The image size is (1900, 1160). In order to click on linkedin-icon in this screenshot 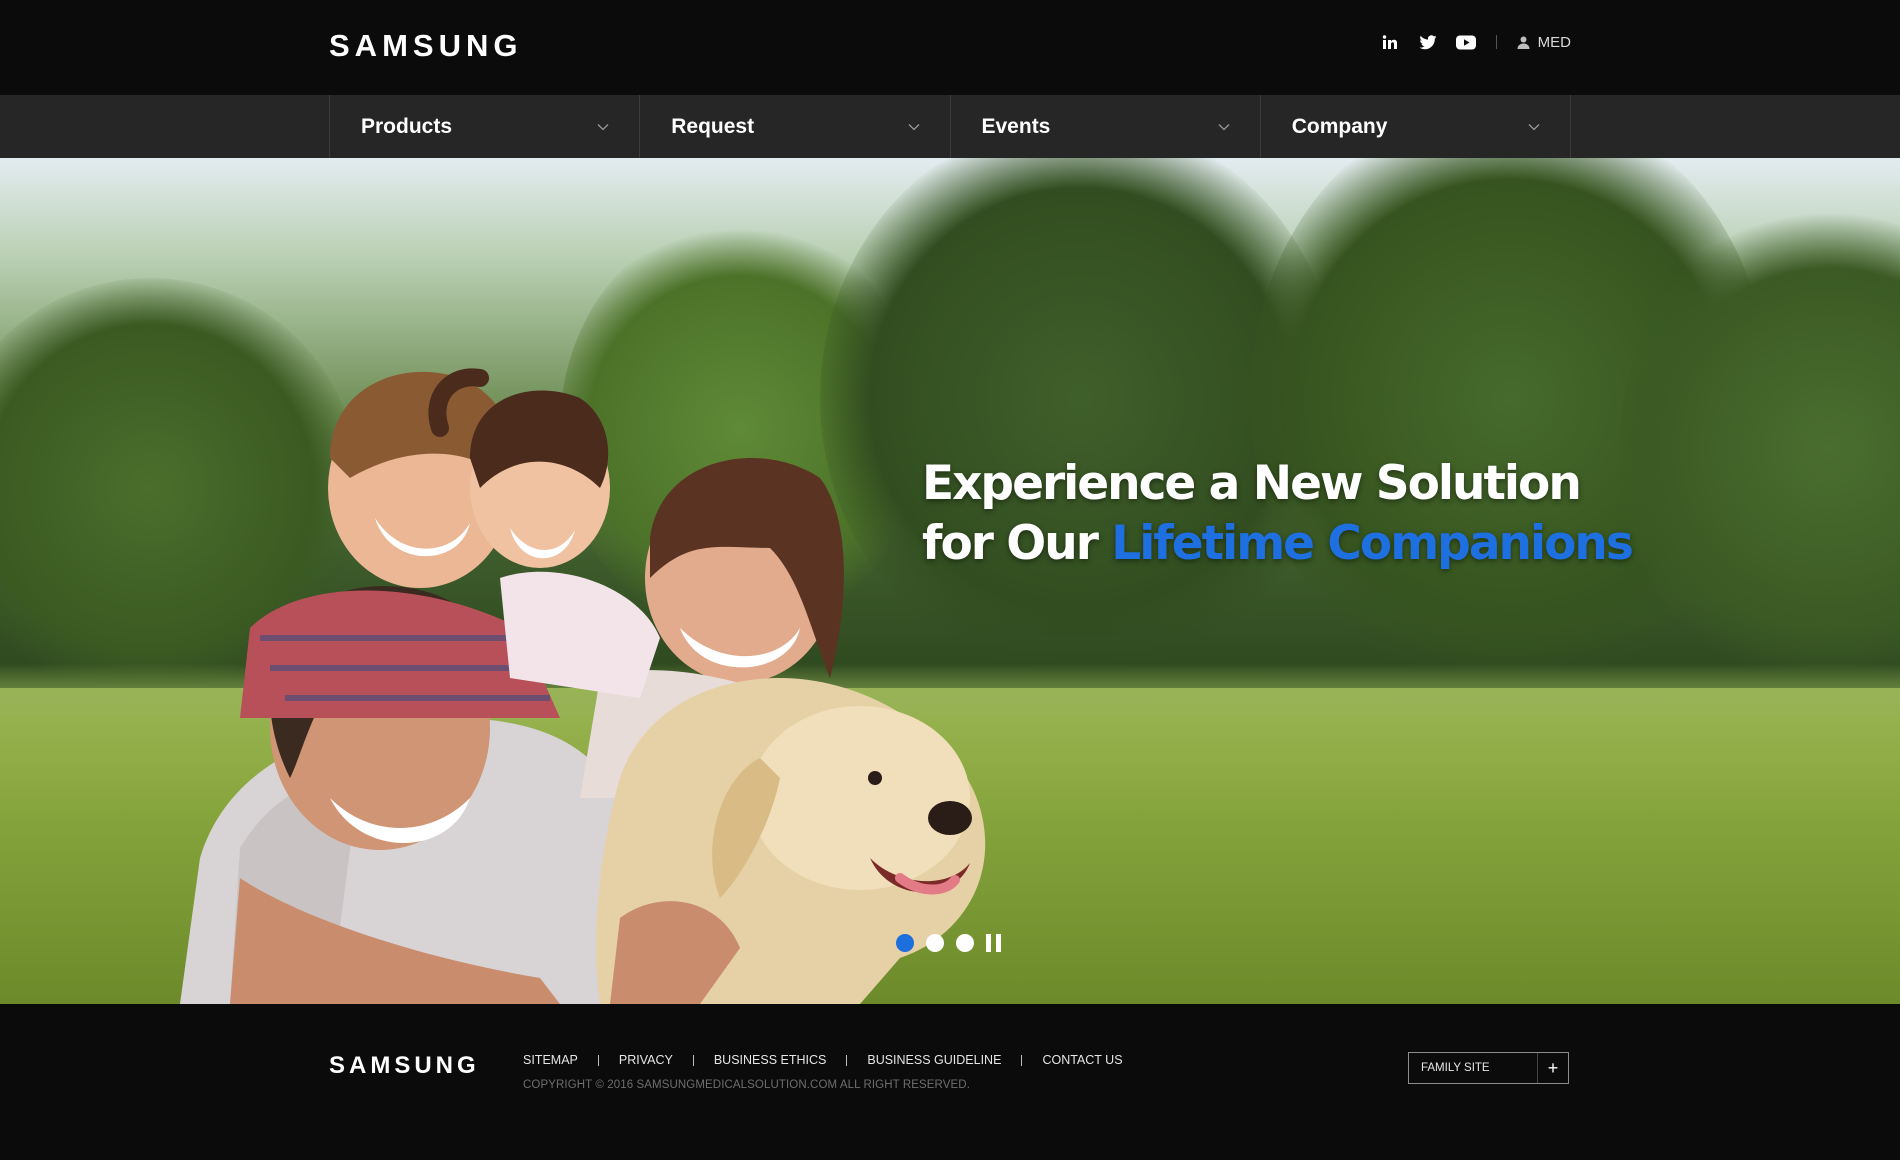, I will do `click(1390, 42)`.